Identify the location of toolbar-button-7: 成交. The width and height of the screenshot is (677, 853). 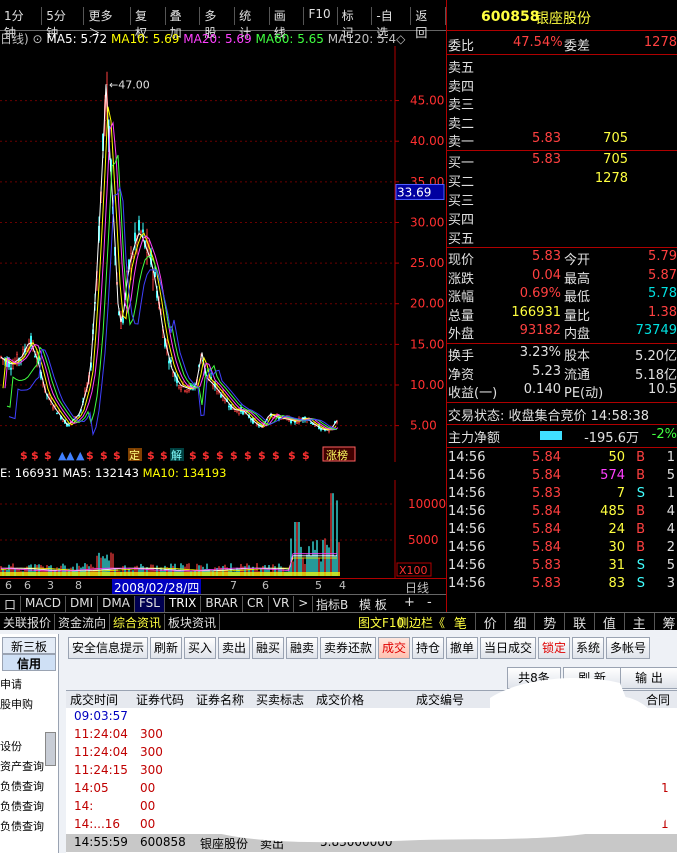
(394, 648).